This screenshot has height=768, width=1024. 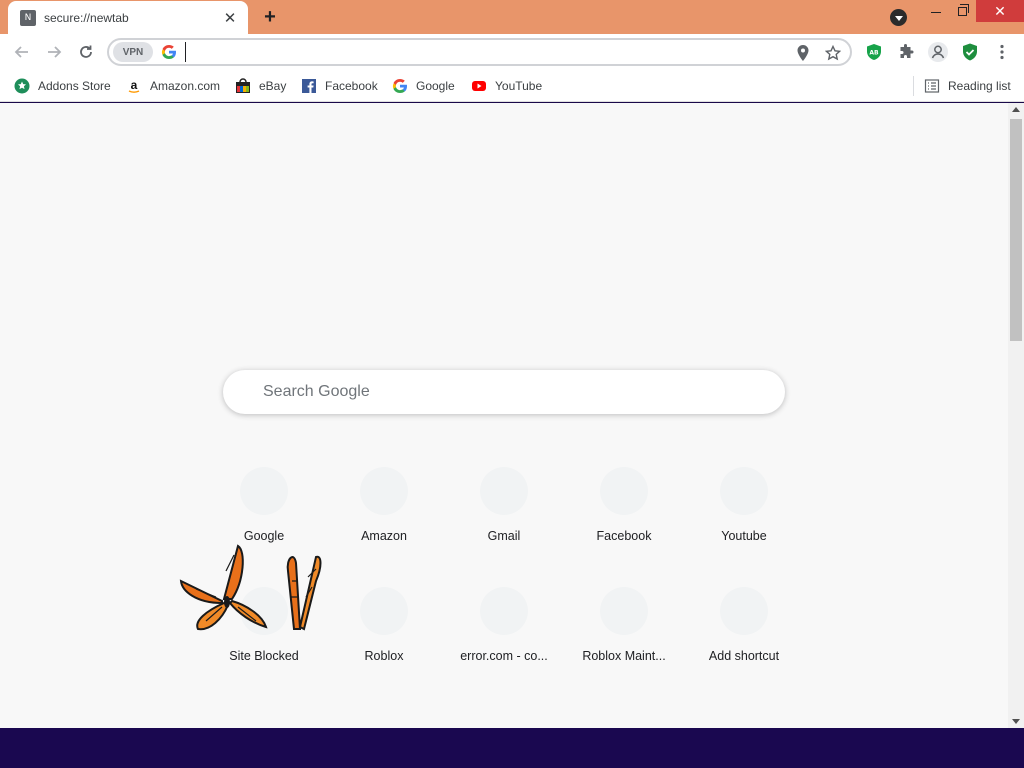 What do you see at coordinates (979, 86) in the screenshot?
I see `reading-list-label: Reading list` at bounding box center [979, 86].